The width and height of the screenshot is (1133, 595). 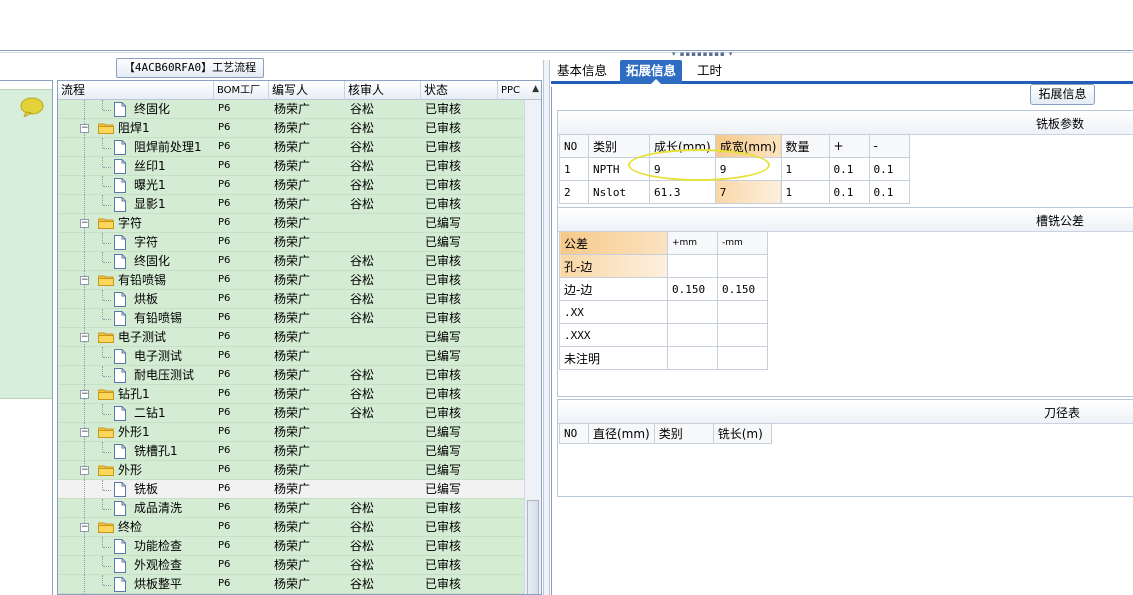 I want to click on st-row: 边-边 0.150 0.150, so click(x=663, y=289).